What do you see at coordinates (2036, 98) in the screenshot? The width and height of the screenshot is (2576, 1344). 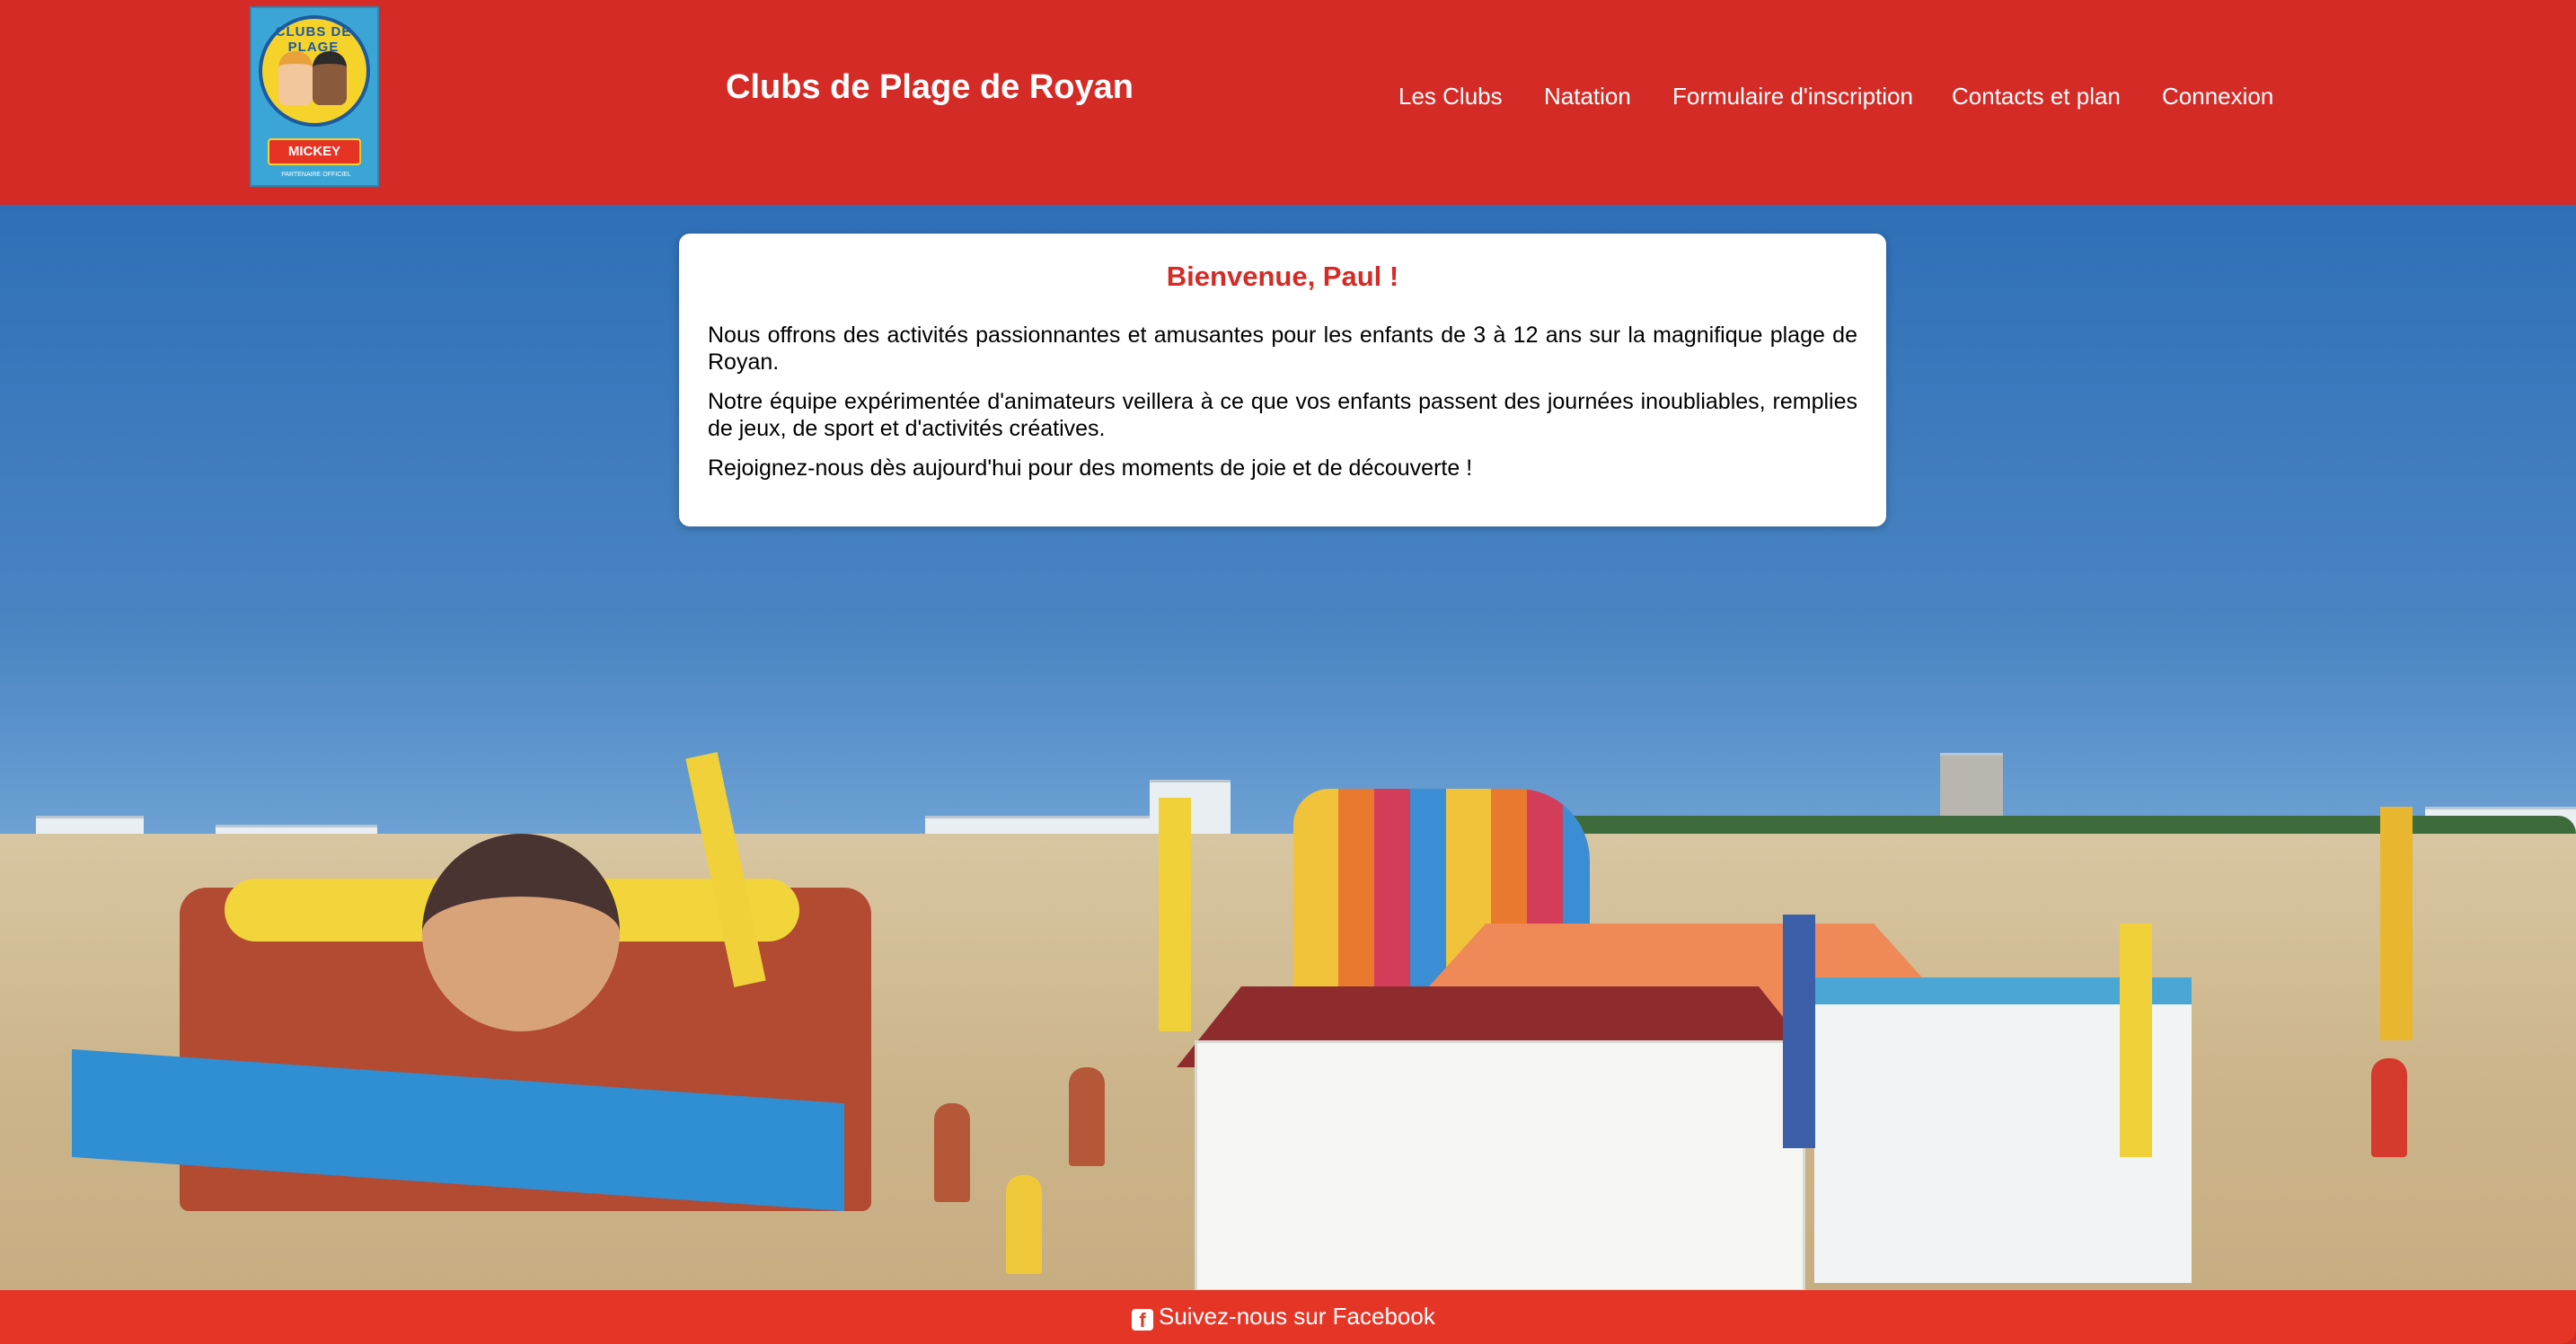 I see `nav-contacts-plan: Contacts et plan` at bounding box center [2036, 98].